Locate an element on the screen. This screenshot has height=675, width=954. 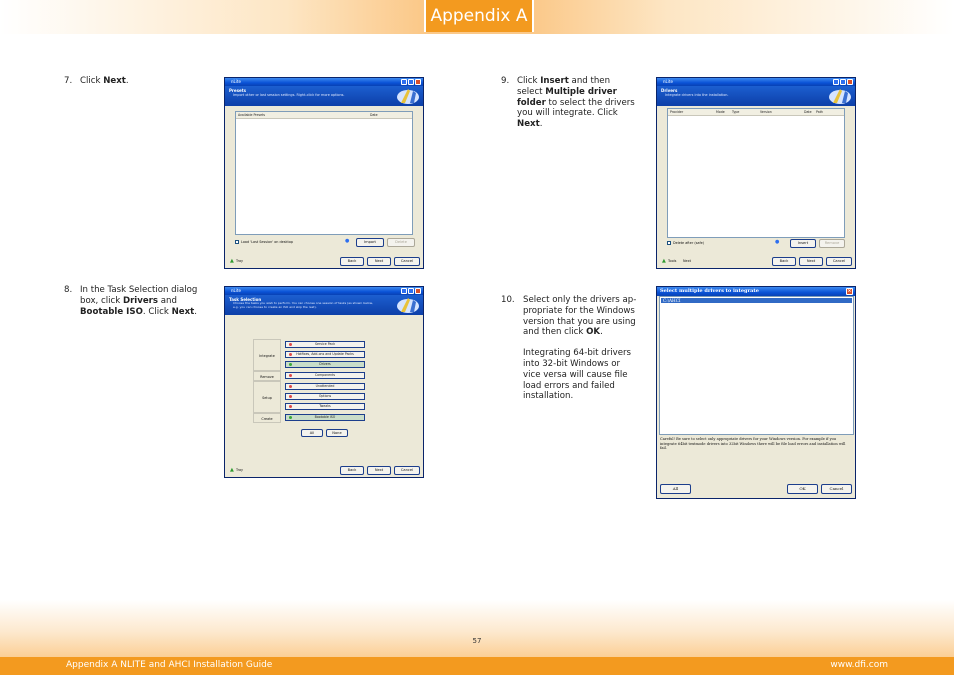
column-type: Type is located at coordinates (735, 112).